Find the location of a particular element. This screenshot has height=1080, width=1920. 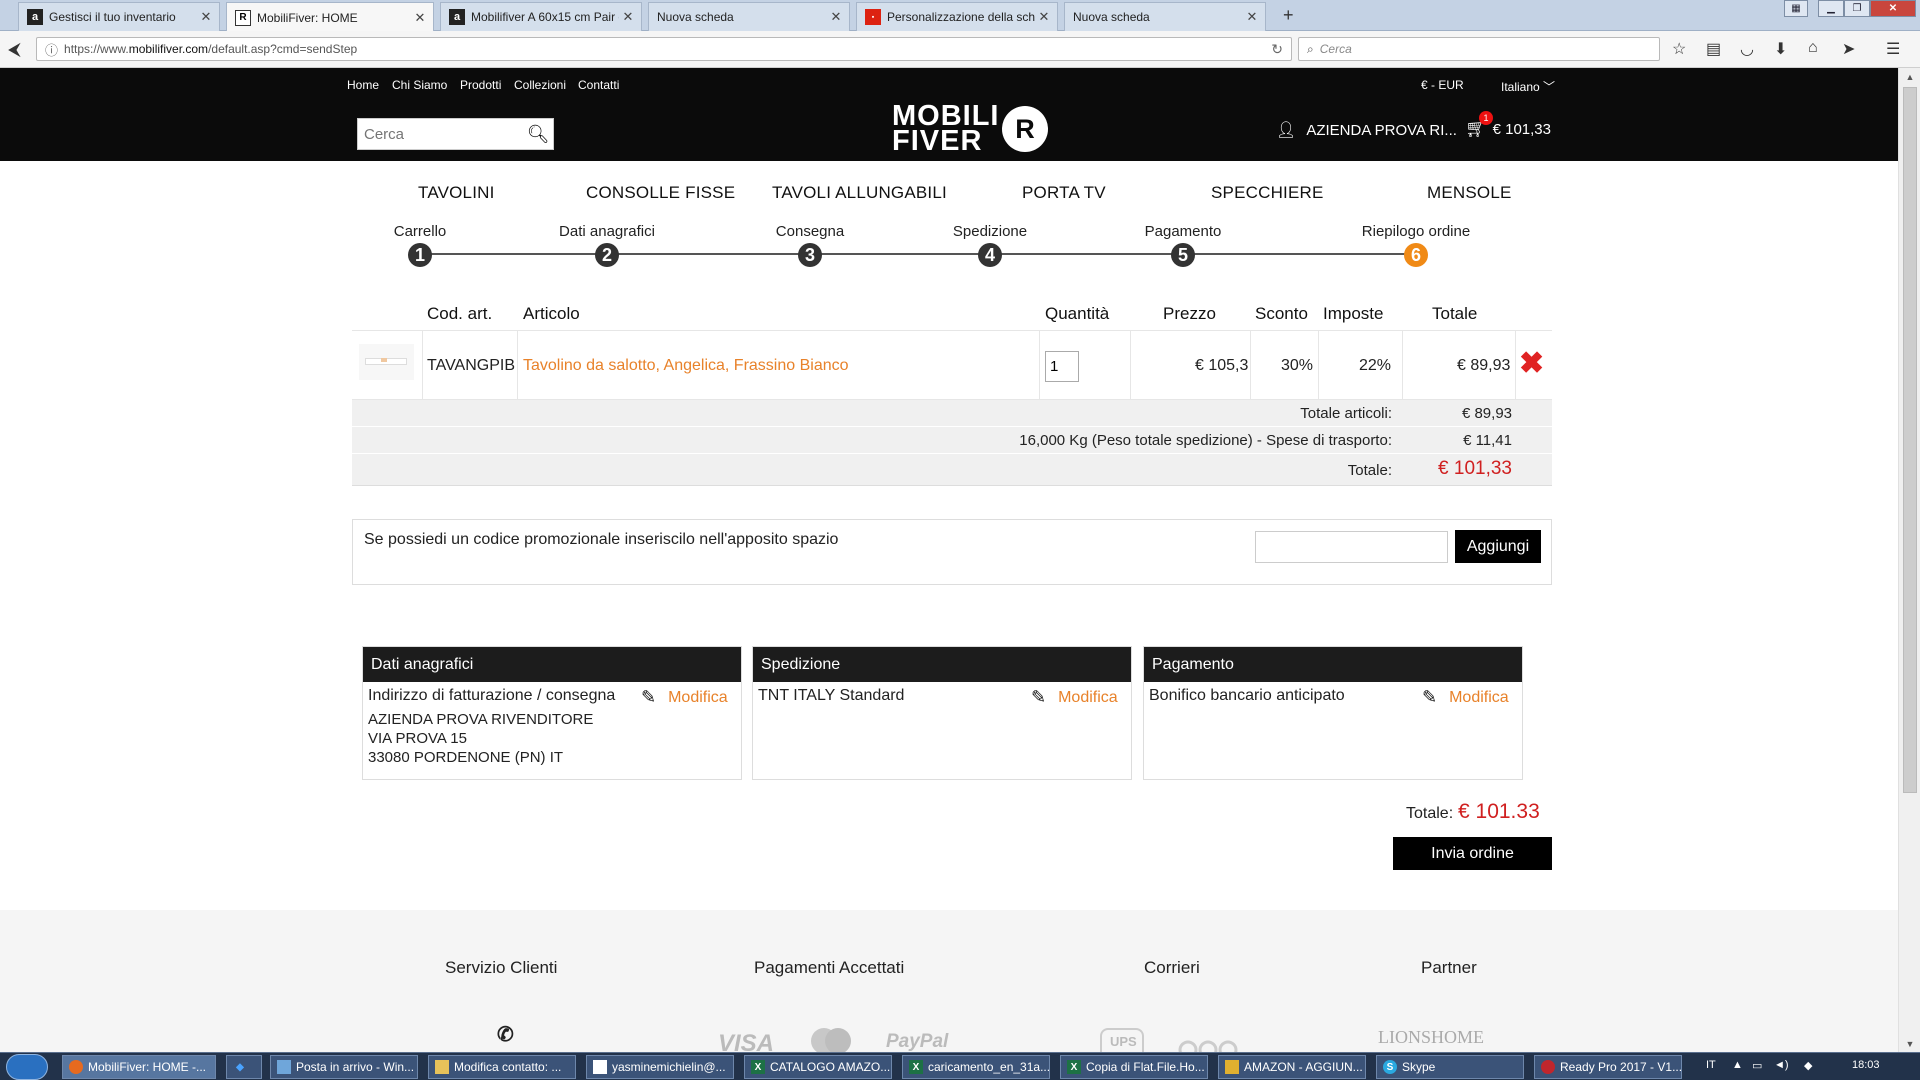

browser-search-input: ⌕ Cerca is located at coordinates (1479, 49).